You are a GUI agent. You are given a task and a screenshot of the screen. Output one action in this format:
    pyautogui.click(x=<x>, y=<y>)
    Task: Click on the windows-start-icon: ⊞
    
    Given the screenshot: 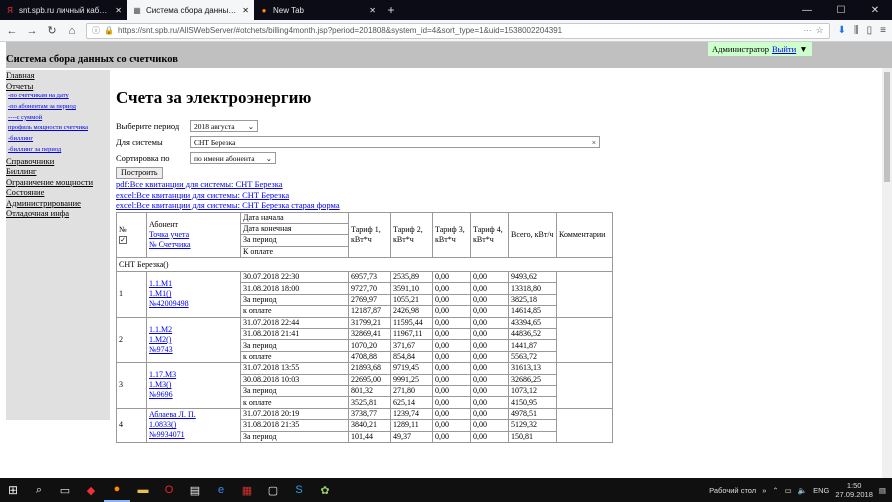 What is the action you would take?
    pyautogui.click(x=13, y=490)
    